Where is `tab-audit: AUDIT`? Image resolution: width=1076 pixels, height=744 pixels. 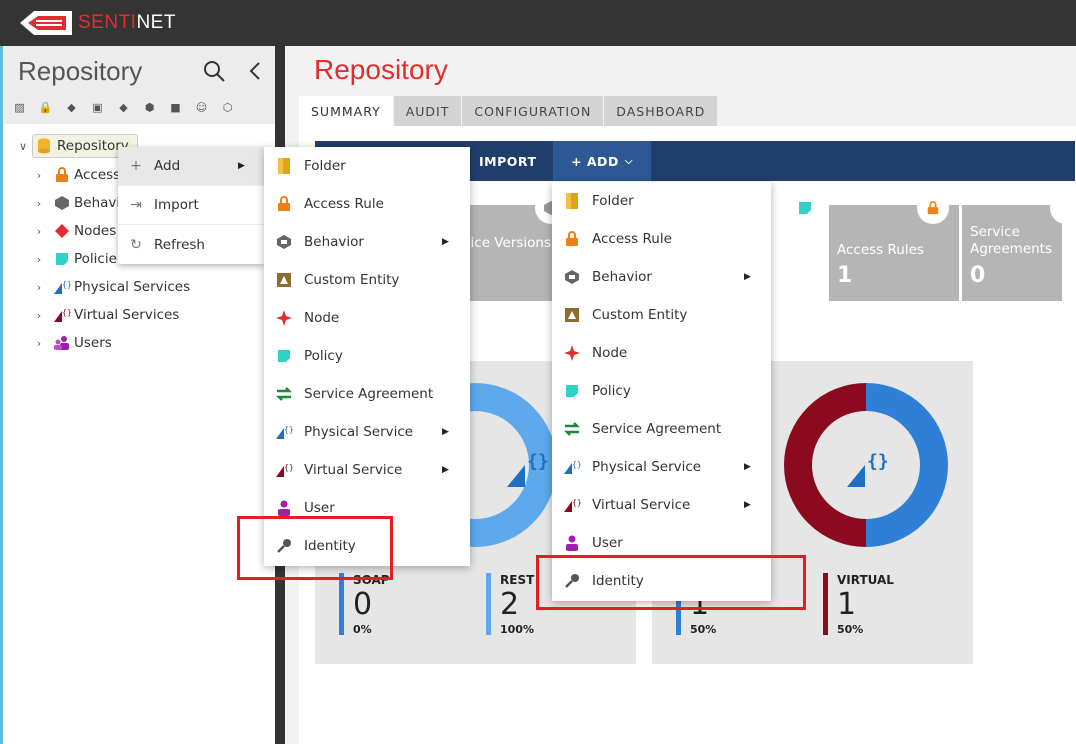
tab-audit: AUDIT is located at coordinates (428, 111).